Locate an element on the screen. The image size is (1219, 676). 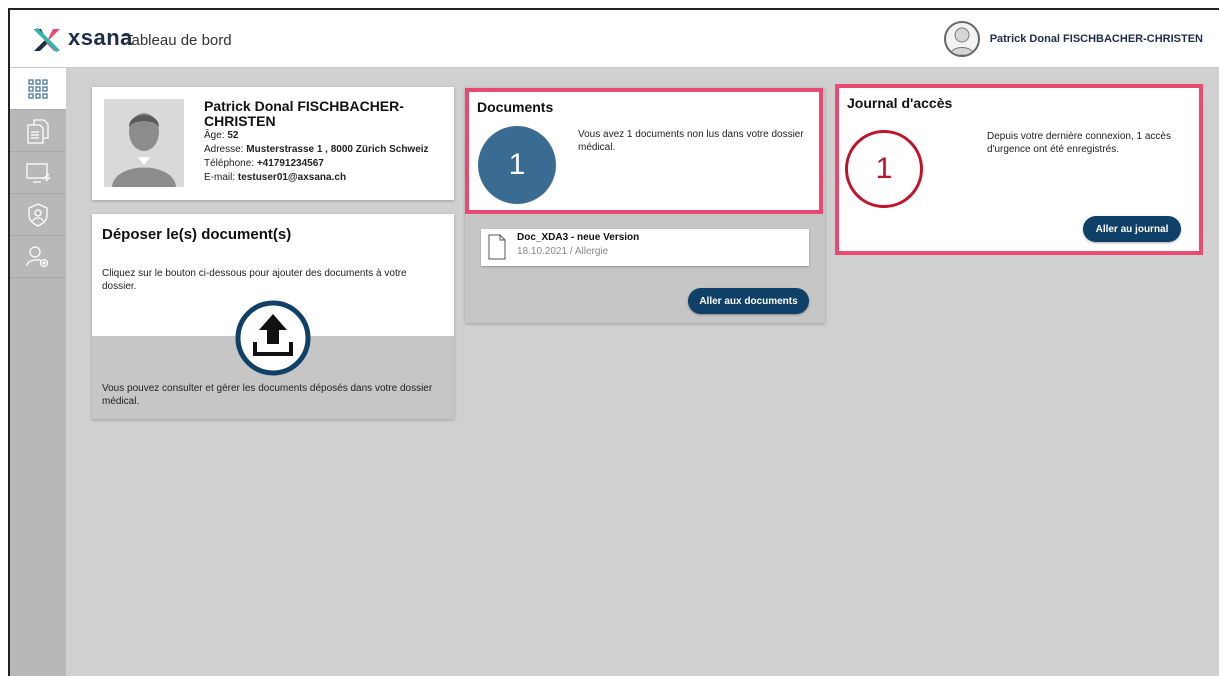
xsana-logo-icon is located at coordinates (47, 40).